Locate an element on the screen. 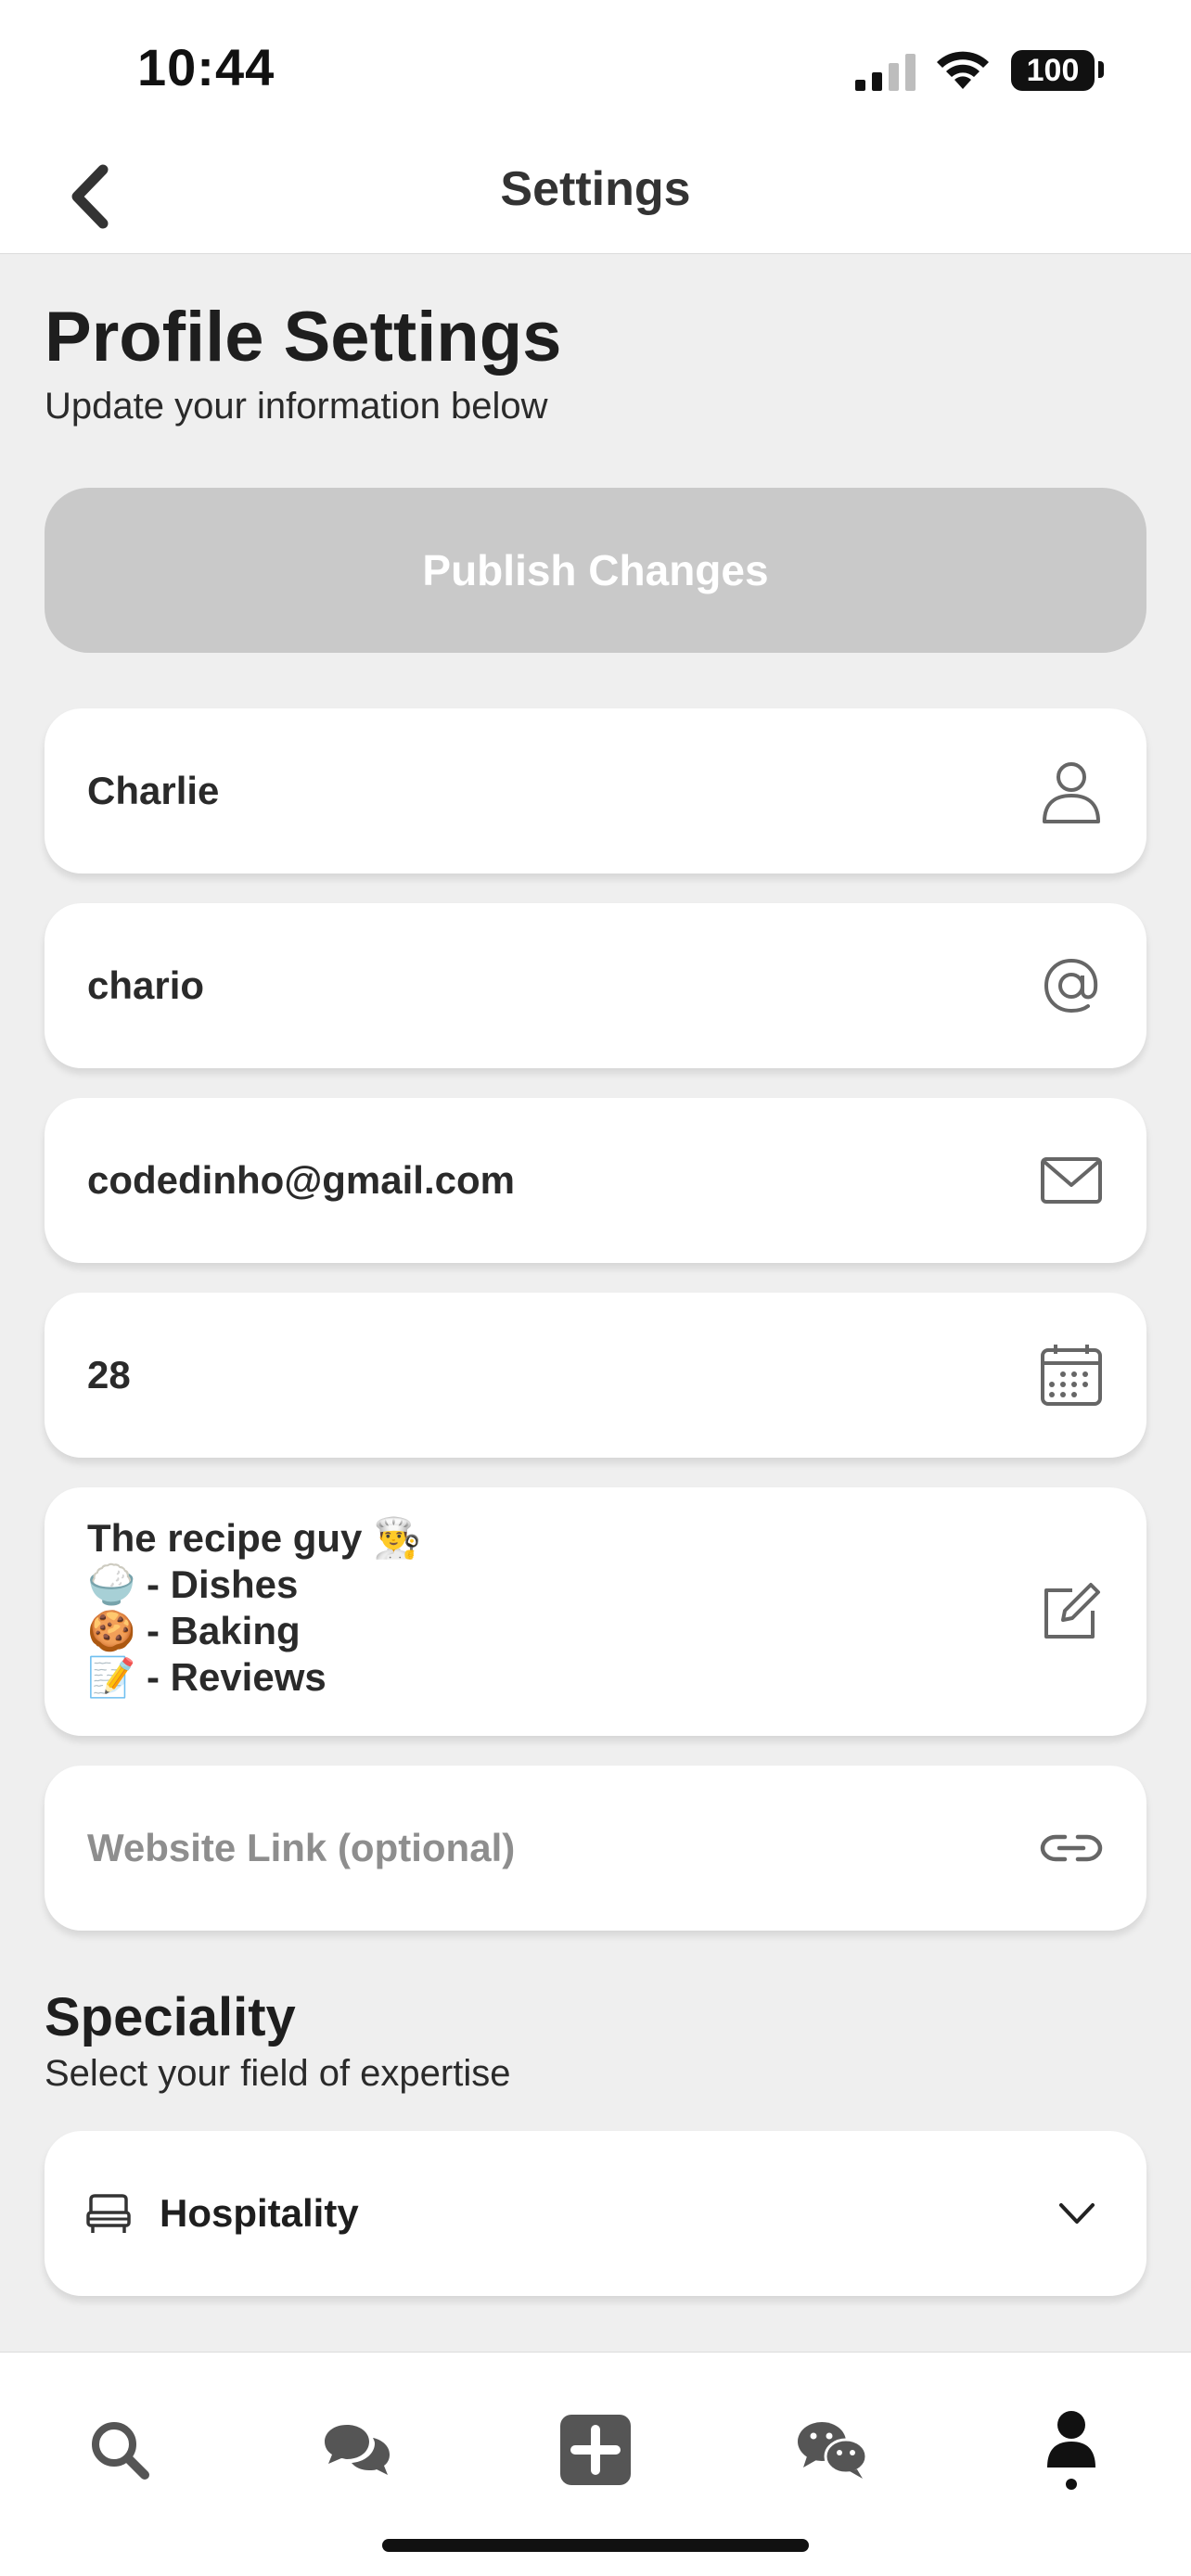 This screenshot has height=2576, width=1191. bio-line: 🍪 - Baking is located at coordinates (194, 1631).